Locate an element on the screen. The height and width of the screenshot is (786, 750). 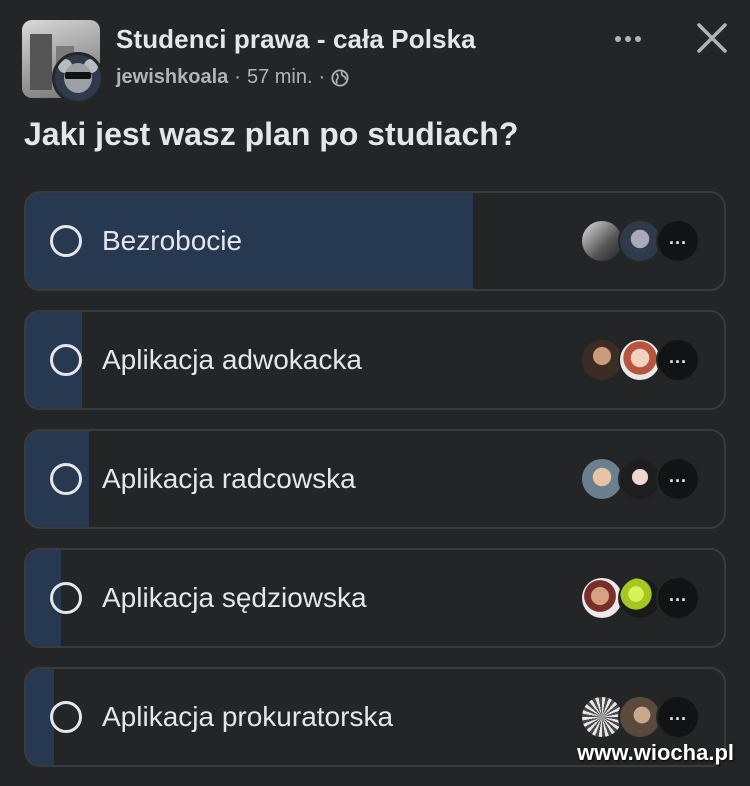
watermark: www.wiocha.pl is located at coordinates (655, 752).